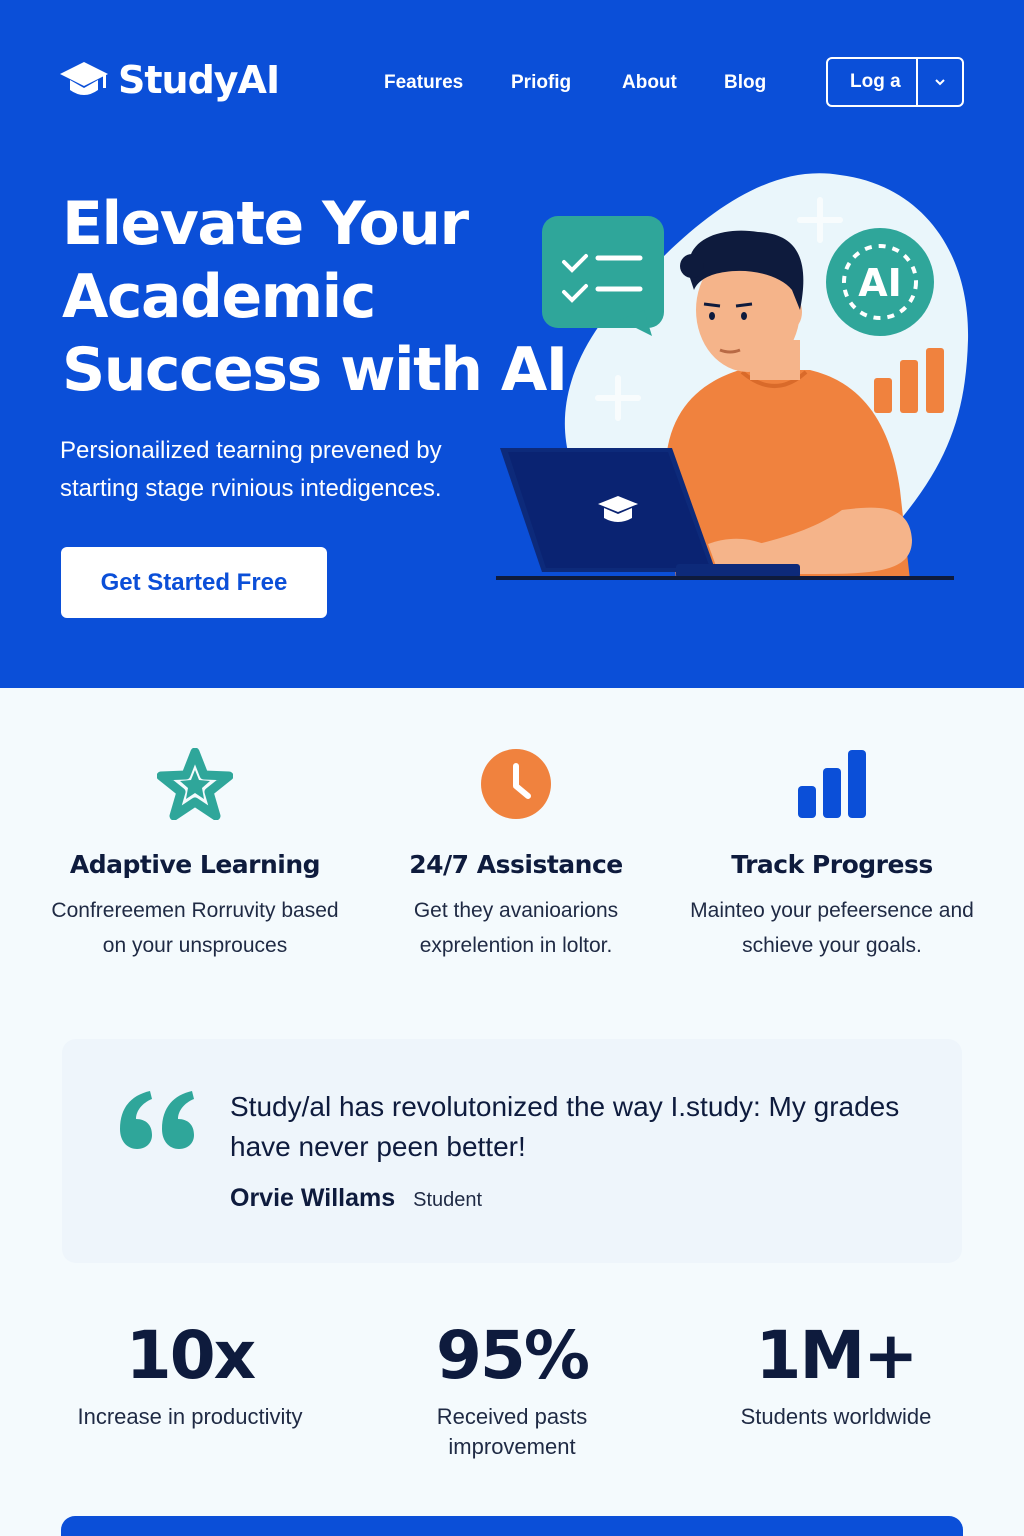  I want to click on stat-value: 1M+, so click(837, 1355).